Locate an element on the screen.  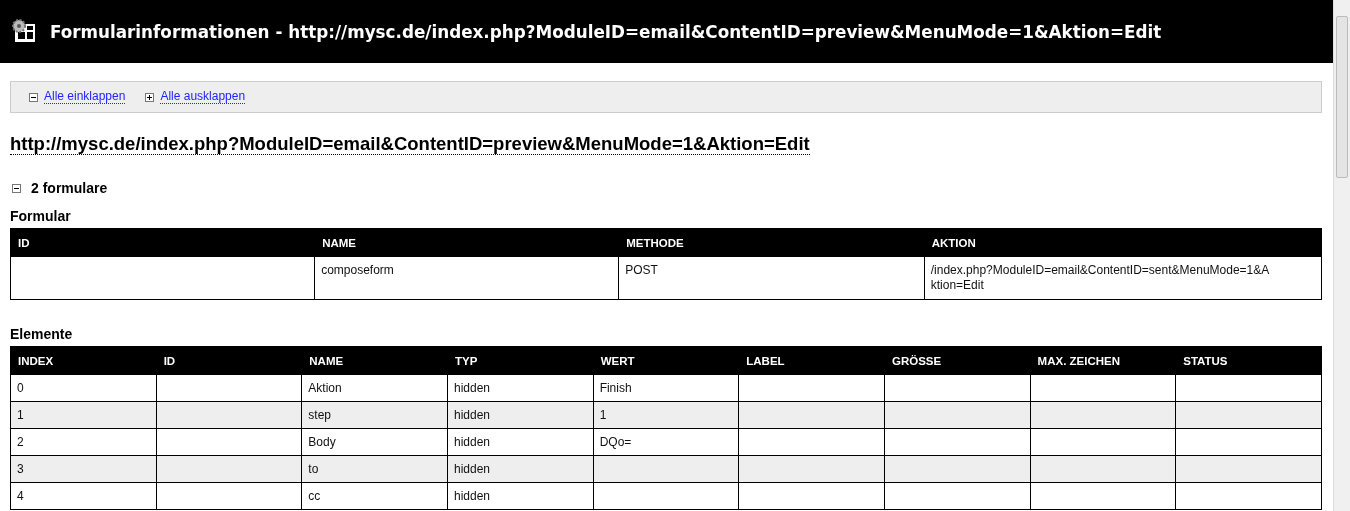
expand-icon is located at coordinates (150, 97).